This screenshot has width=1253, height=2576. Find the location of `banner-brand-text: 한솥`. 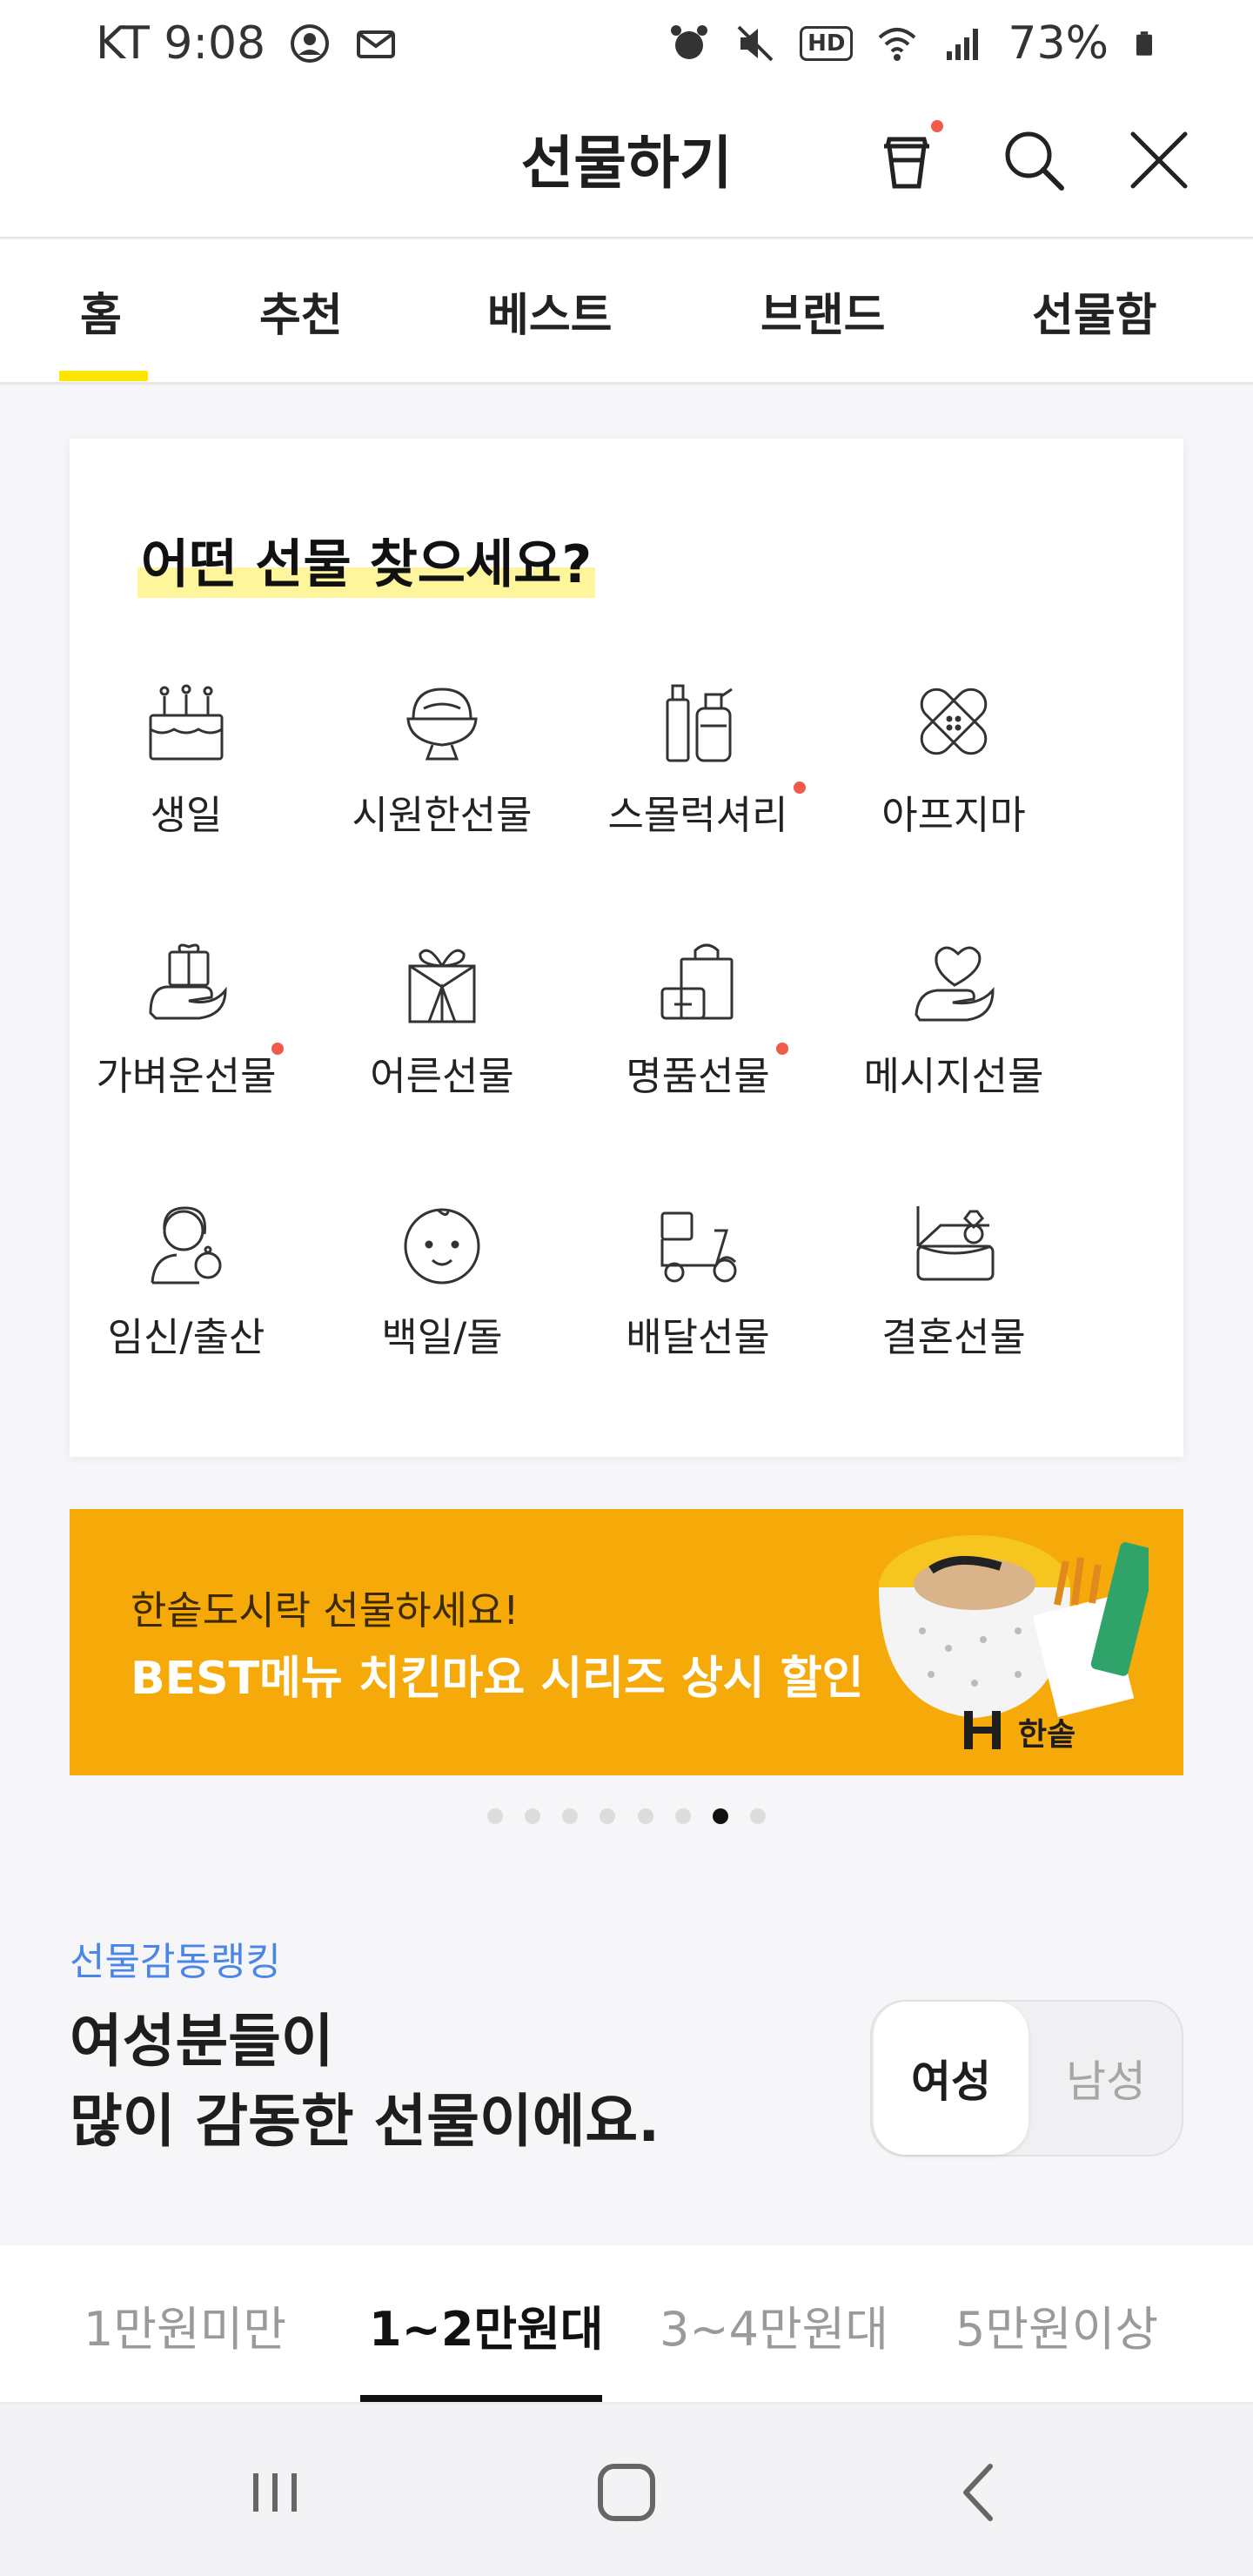

banner-brand-text: 한솥 is located at coordinates (1047, 1735).